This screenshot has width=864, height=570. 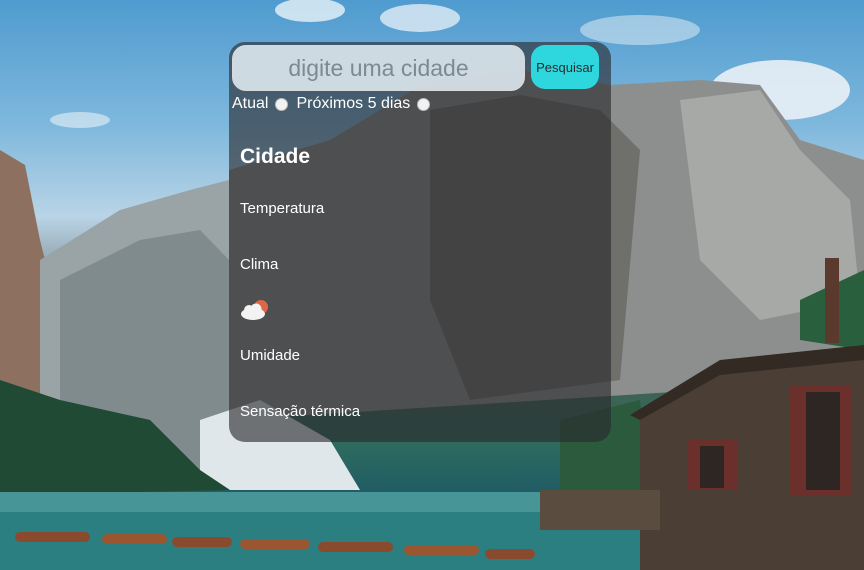 I want to click on tab-current-label: Atual, so click(x=250, y=103).